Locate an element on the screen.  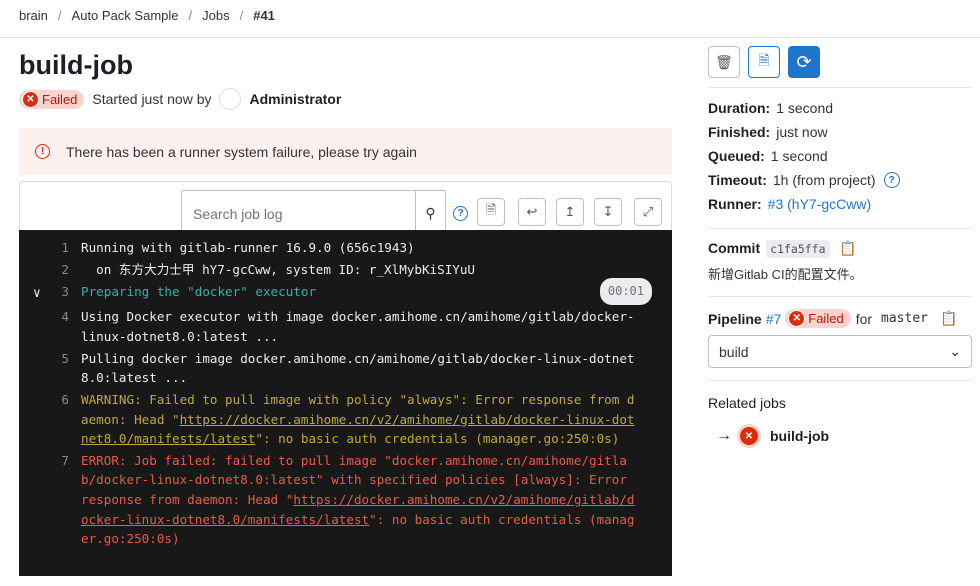
line-number: 6 is located at coordinates (50, 419).